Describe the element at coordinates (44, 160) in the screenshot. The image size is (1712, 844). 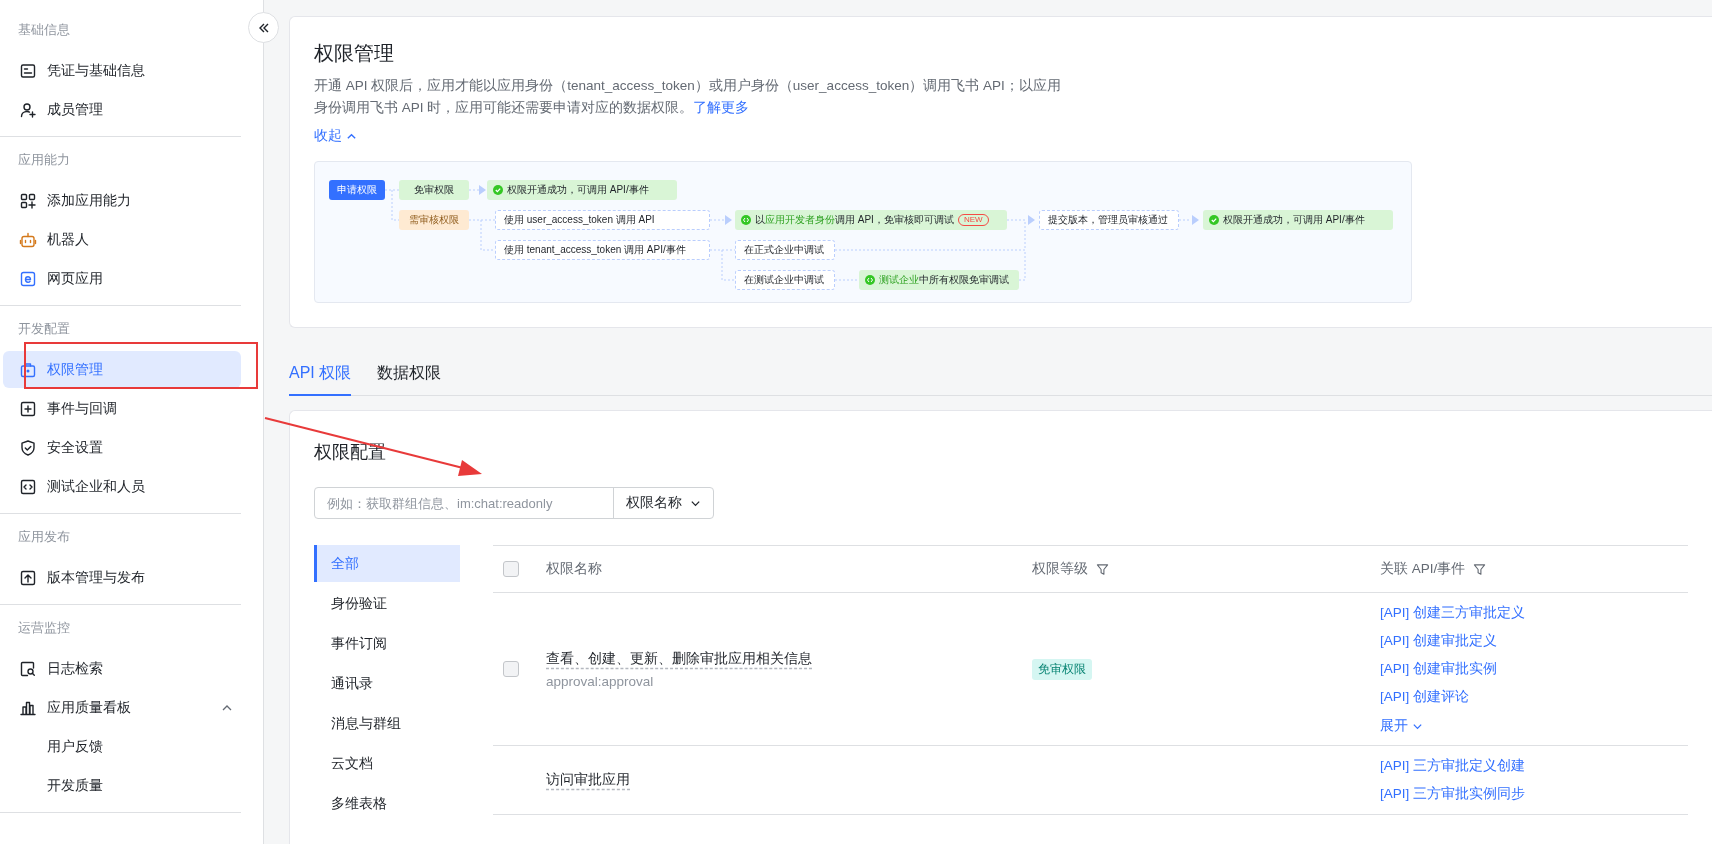
I see `sidebar-section-title: 应用能力` at that location.